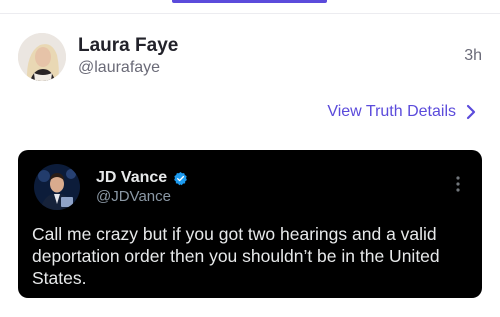 The height and width of the screenshot is (317, 500). Describe the element at coordinates (57, 187) in the screenshot. I see `embedded-avatar` at that location.